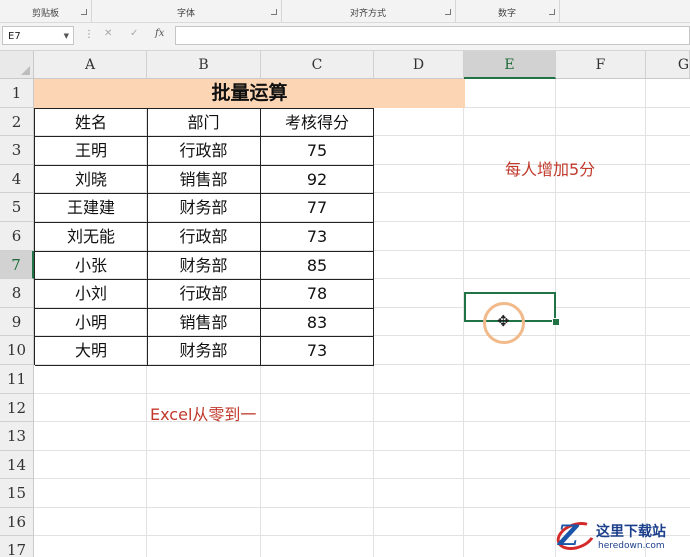 The width and height of the screenshot is (690, 557). I want to click on note-add-points: 每人增加5分, so click(550, 168).